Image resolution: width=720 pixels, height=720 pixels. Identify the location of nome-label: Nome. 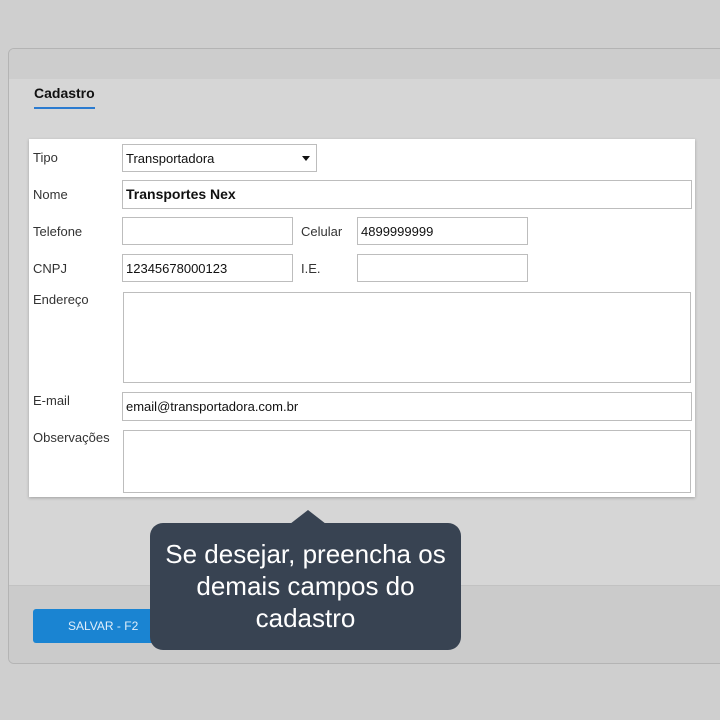
(50, 194).